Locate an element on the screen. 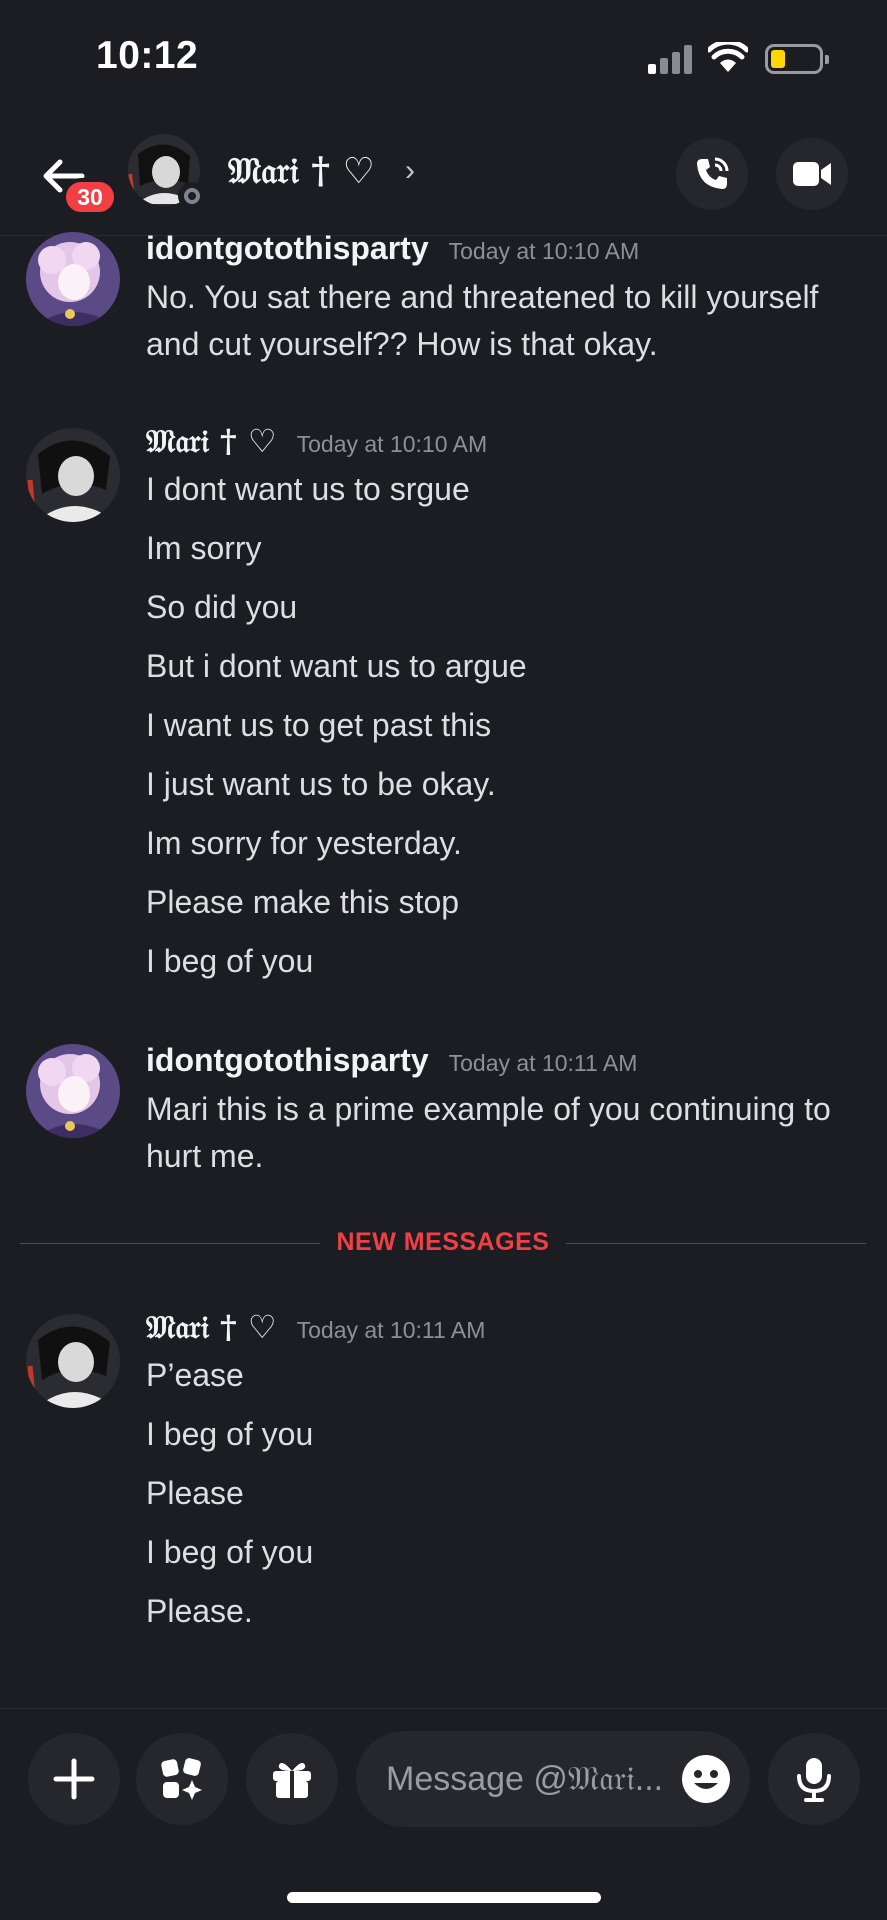 The height and width of the screenshot is (1920, 887). cellular-signal-icon is located at coordinates (671, 59).